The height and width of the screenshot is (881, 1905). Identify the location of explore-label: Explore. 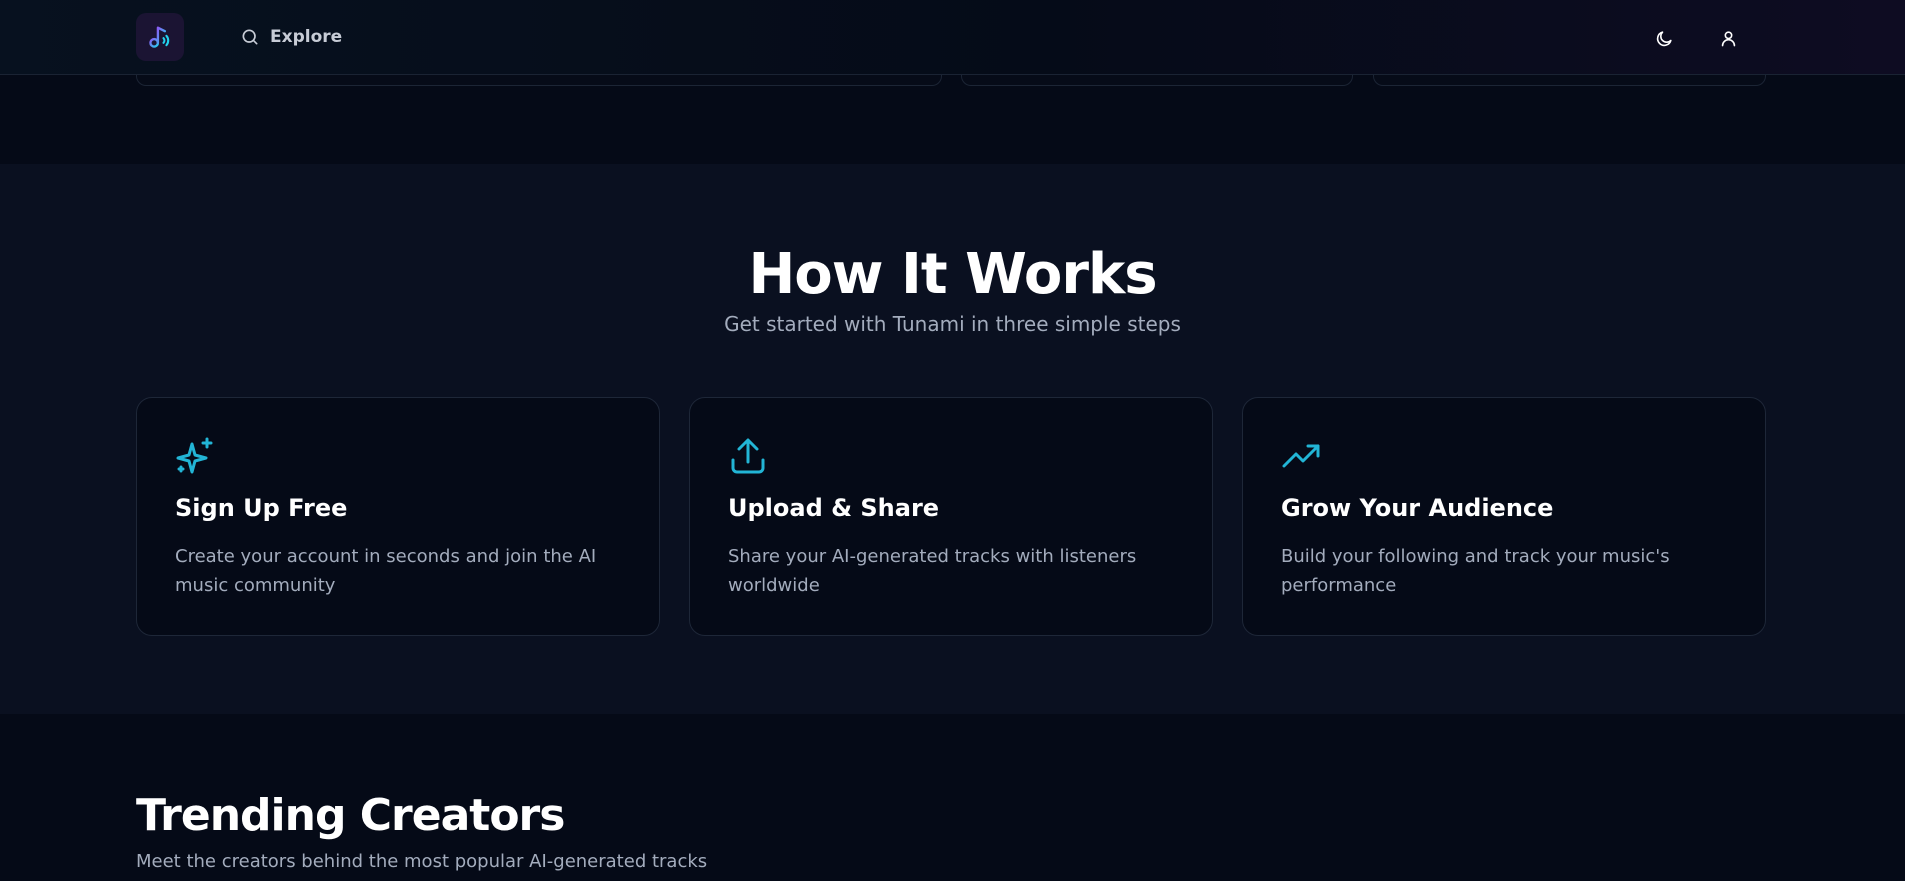
(306, 37).